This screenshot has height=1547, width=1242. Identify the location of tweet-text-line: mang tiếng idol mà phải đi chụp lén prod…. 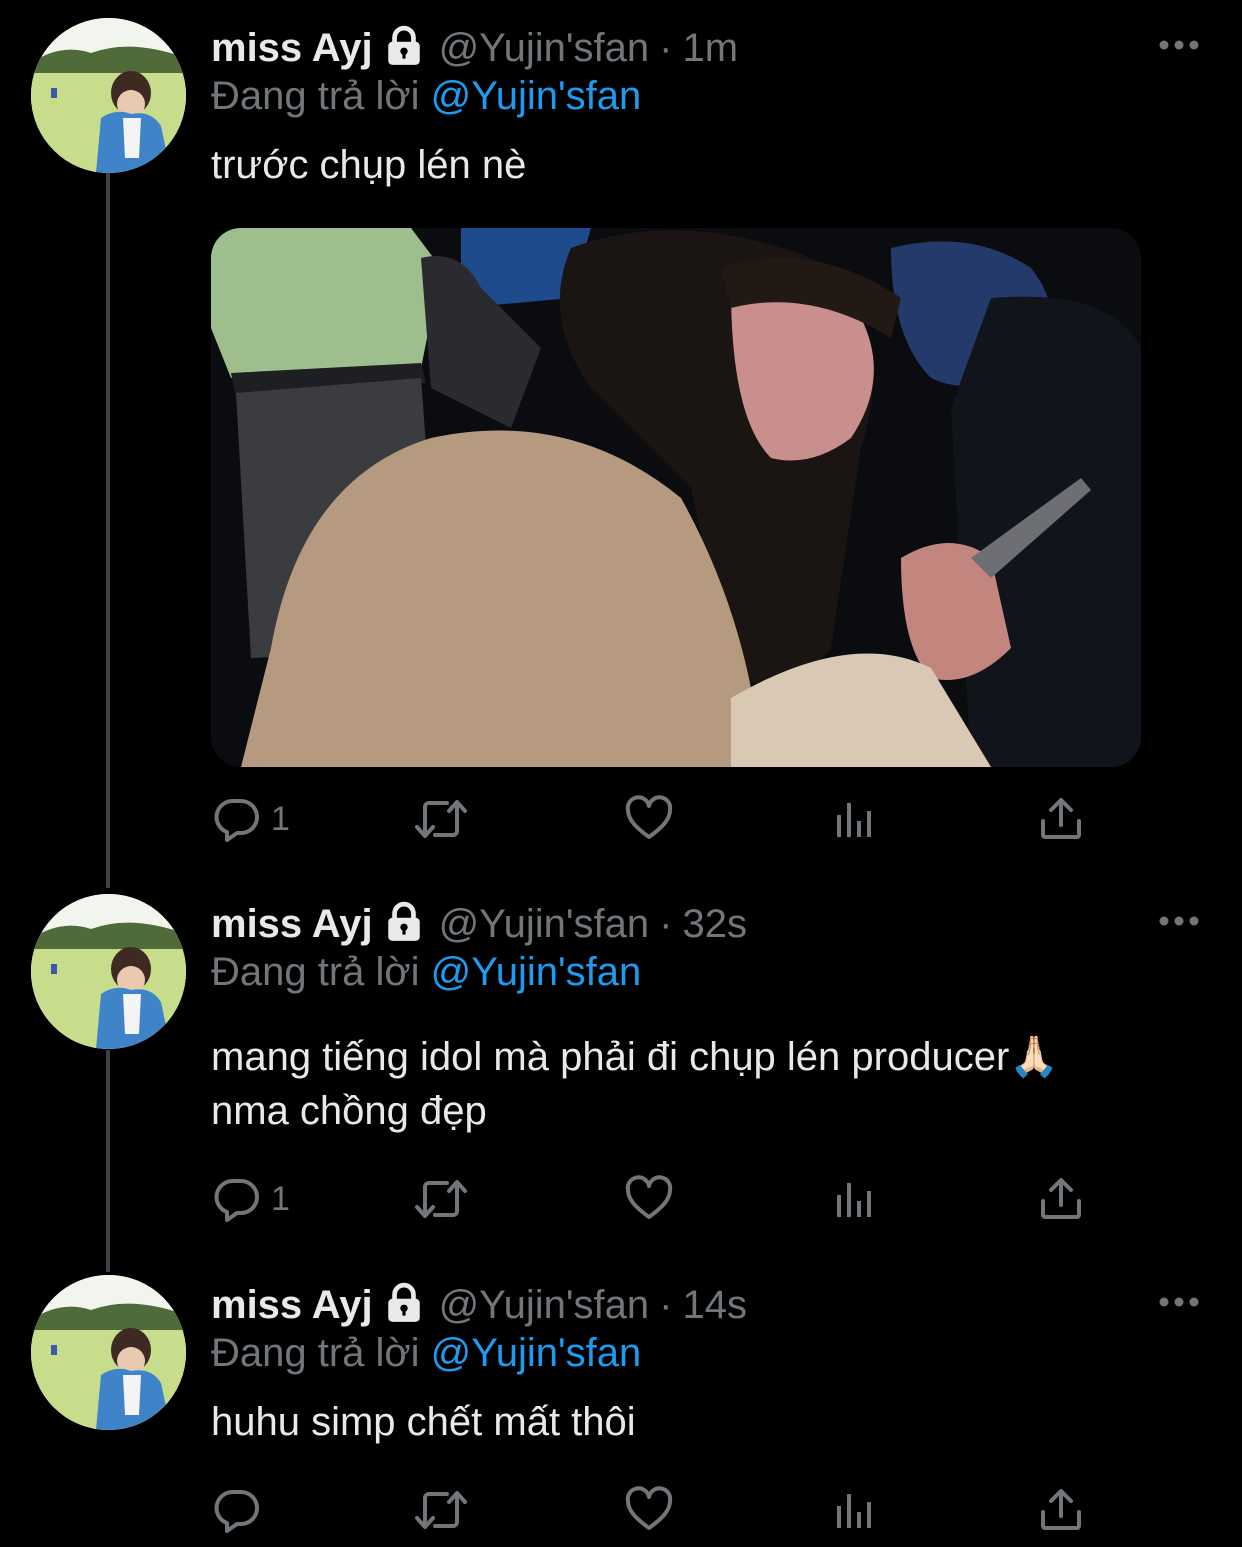
(635, 1057).